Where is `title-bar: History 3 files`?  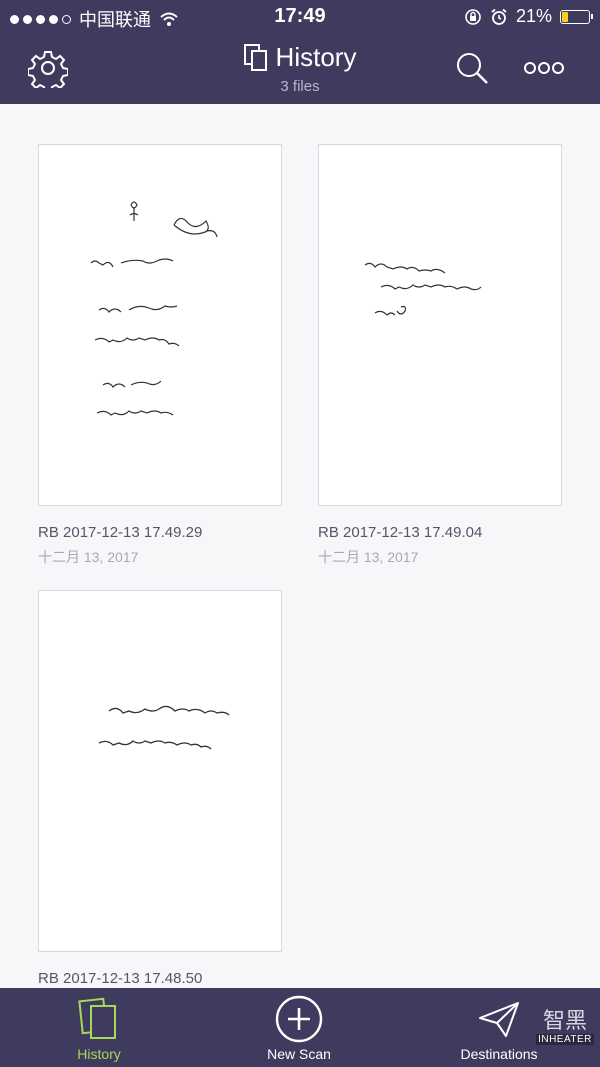
title-bar: History 3 files is located at coordinates (300, 69).